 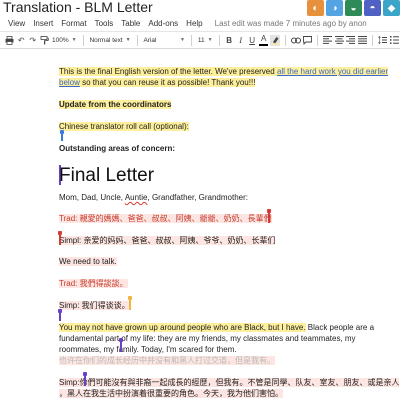 I want to click on simp-talk-text: Simp: 我们得谈谈。, so click(x=94, y=305).